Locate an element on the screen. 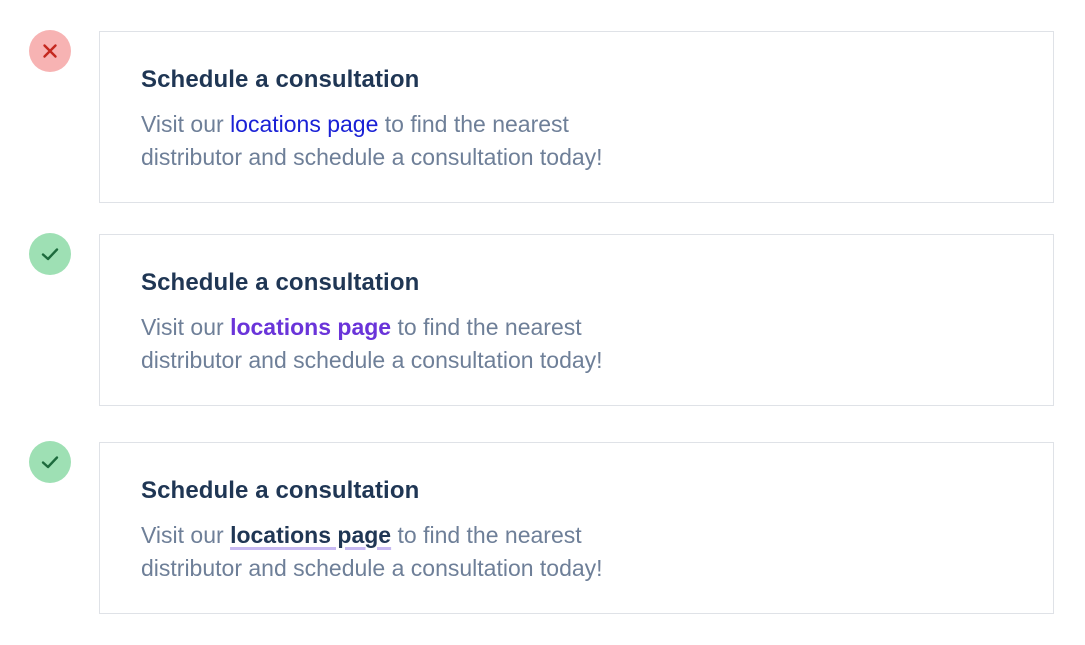 This screenshot has height=645, width=1085. close-icon is located at coordinates (50, 51).